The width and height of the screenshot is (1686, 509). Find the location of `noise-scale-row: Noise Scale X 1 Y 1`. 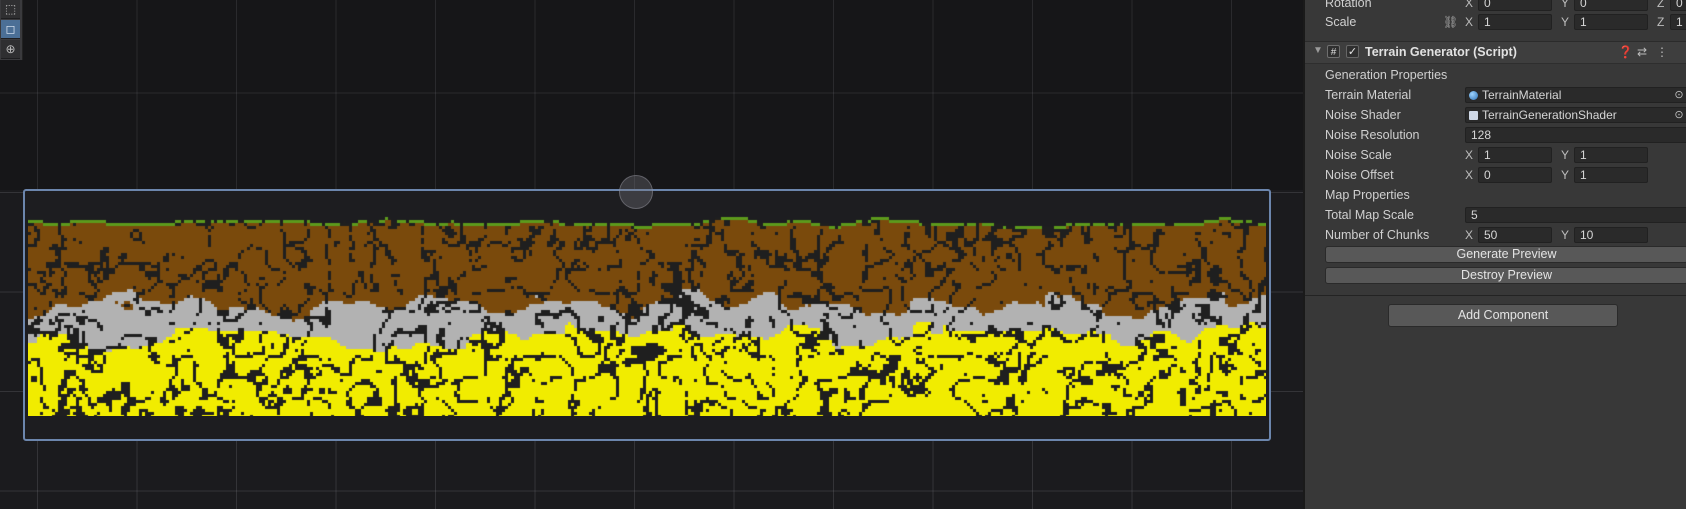

noise-scale-row: Noise Scale X 1 Y 1 is located at coordinates (1505, 155).